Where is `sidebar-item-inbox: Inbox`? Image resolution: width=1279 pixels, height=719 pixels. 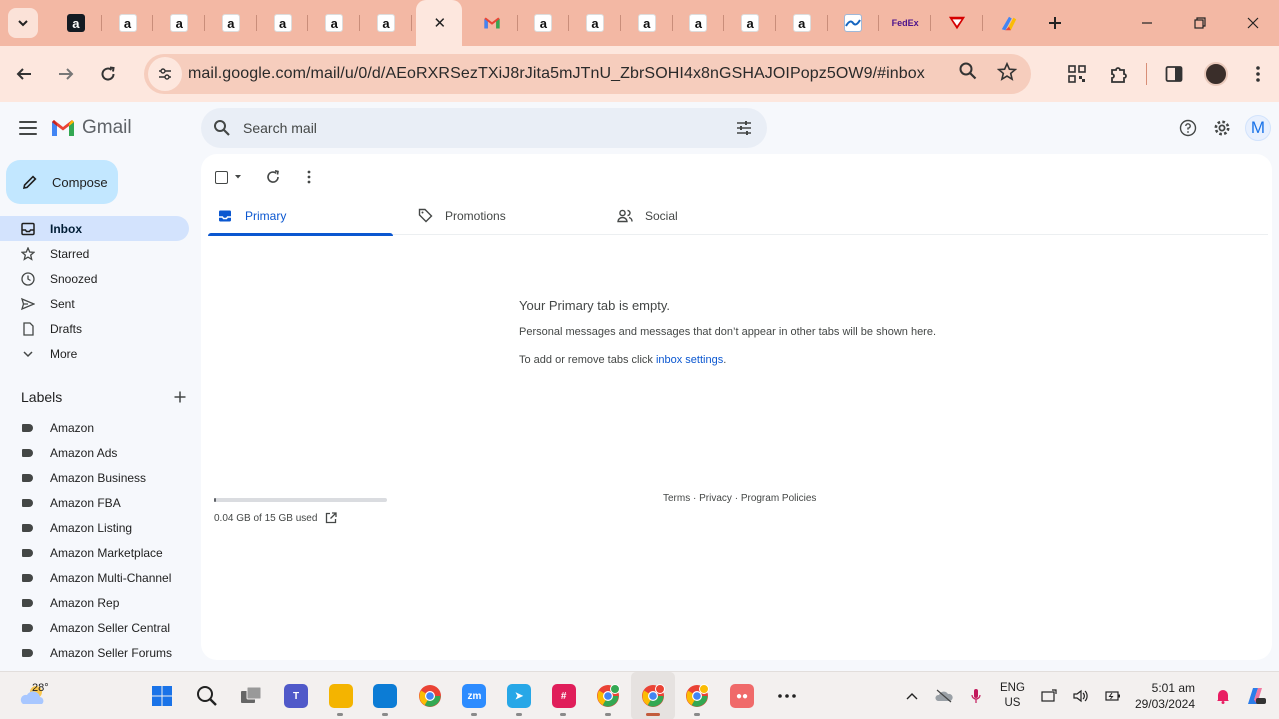
sidebar-item-inbox: Inbox is located at coordinates (94, 228).